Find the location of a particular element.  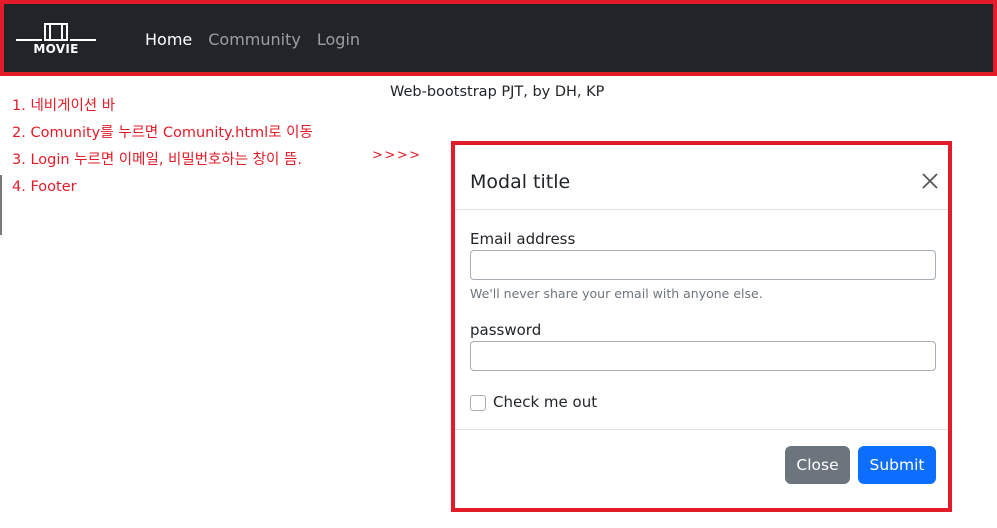

page-subtitle: Web-bootstrap PJT, by DH, KP is located at coordinates (497, 92).